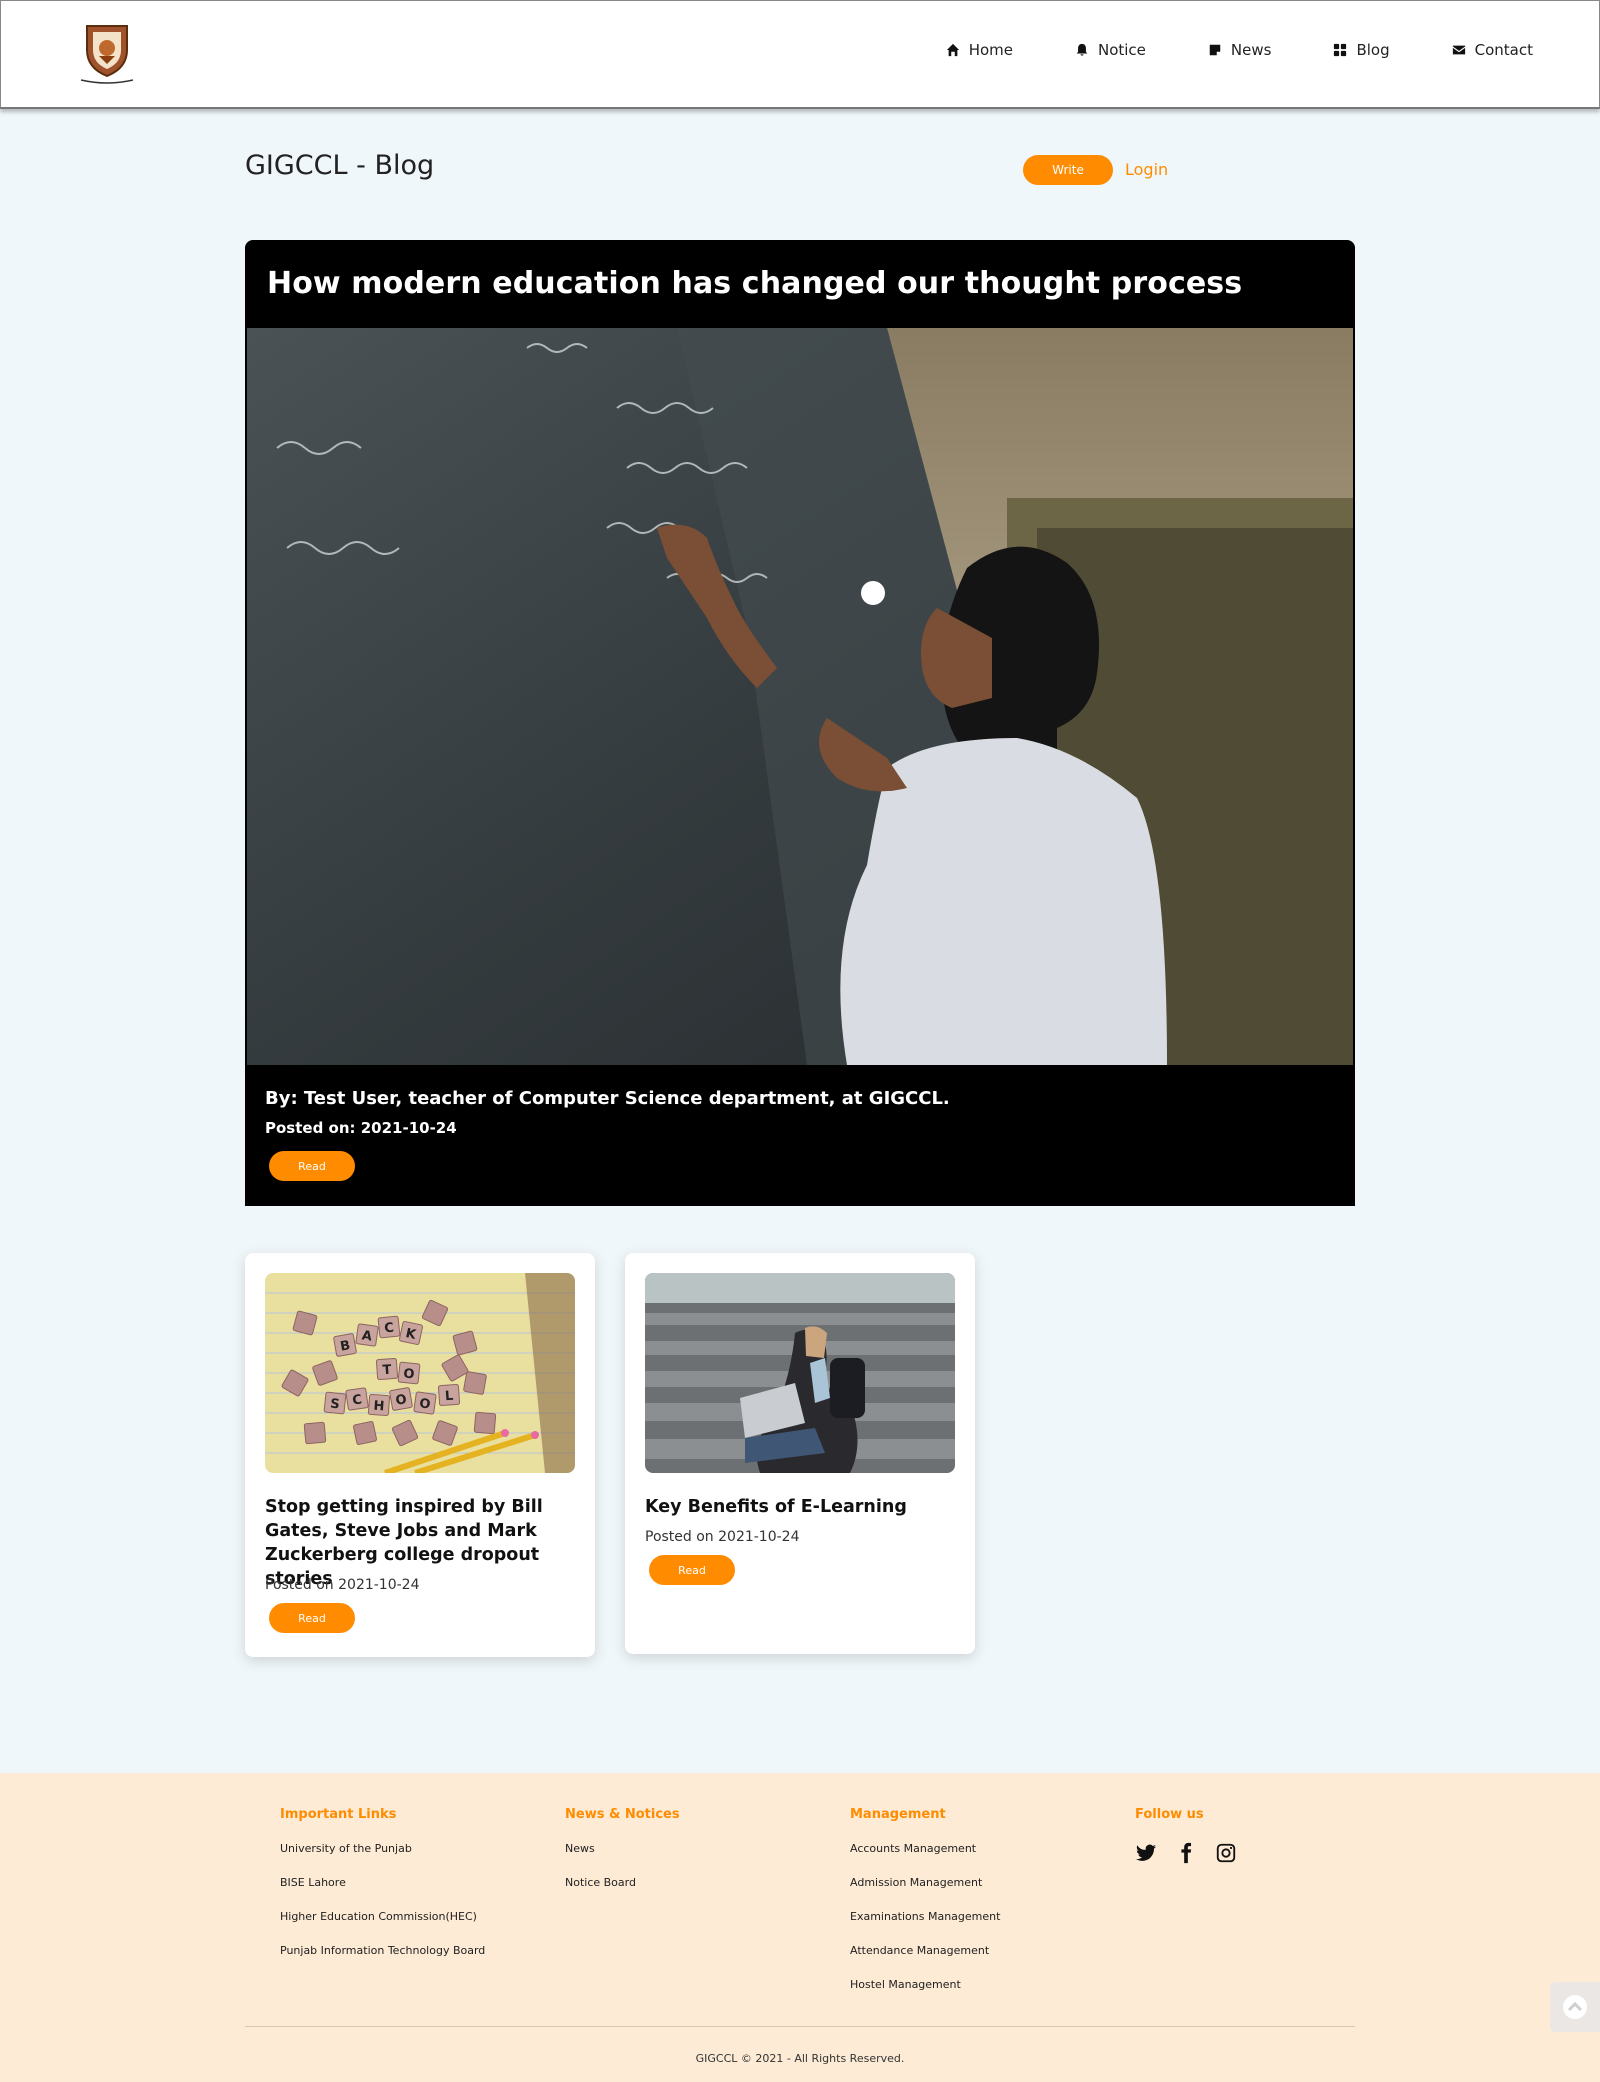 This screenshot has height=2082, width=1600. Describe the element at coordinates (800, 2058) in the screenshot. I see `copyright-text: GIGCCL © 2021 - All Rights Reserved.` at that location.